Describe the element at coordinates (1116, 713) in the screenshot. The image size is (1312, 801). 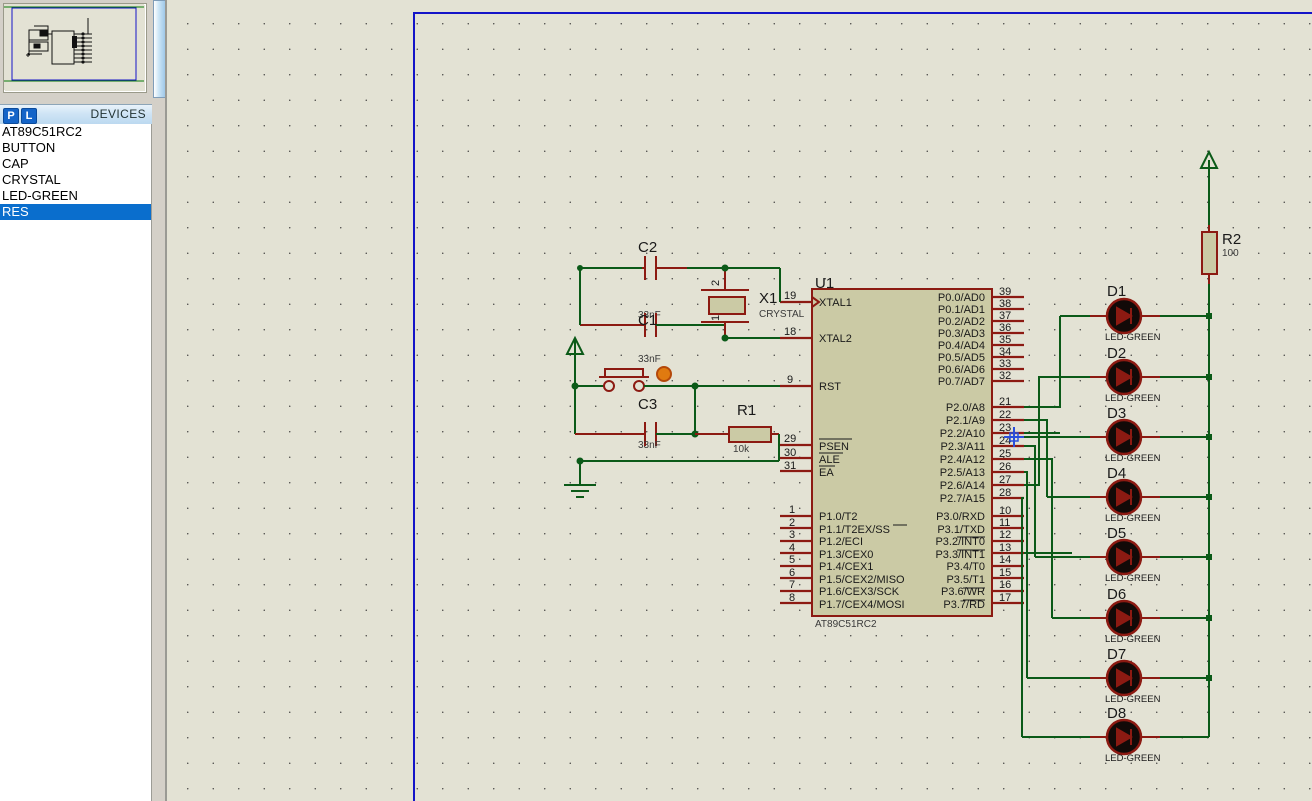
I see `d8-ref: D8` at that location.